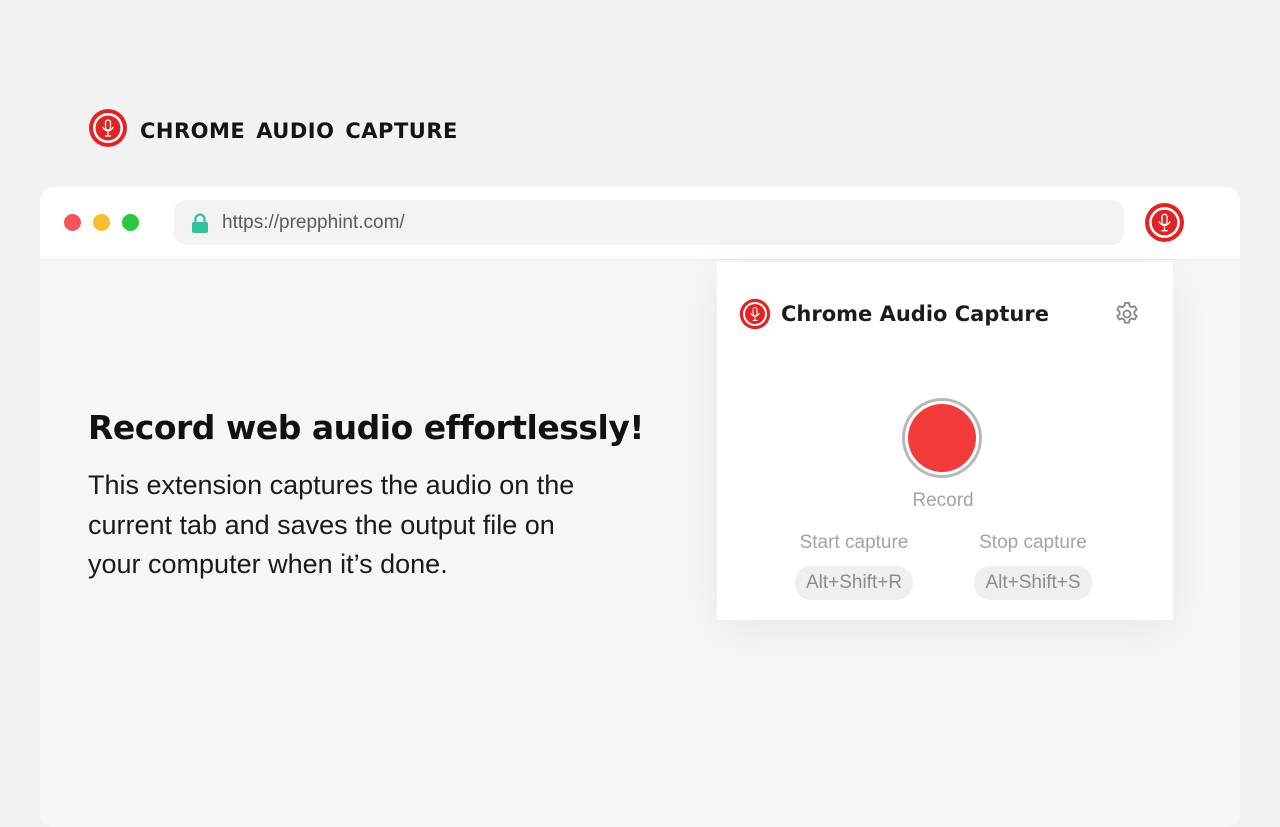  I want to click on popup-header: Chrome Audio Capture, so click(894, 314).